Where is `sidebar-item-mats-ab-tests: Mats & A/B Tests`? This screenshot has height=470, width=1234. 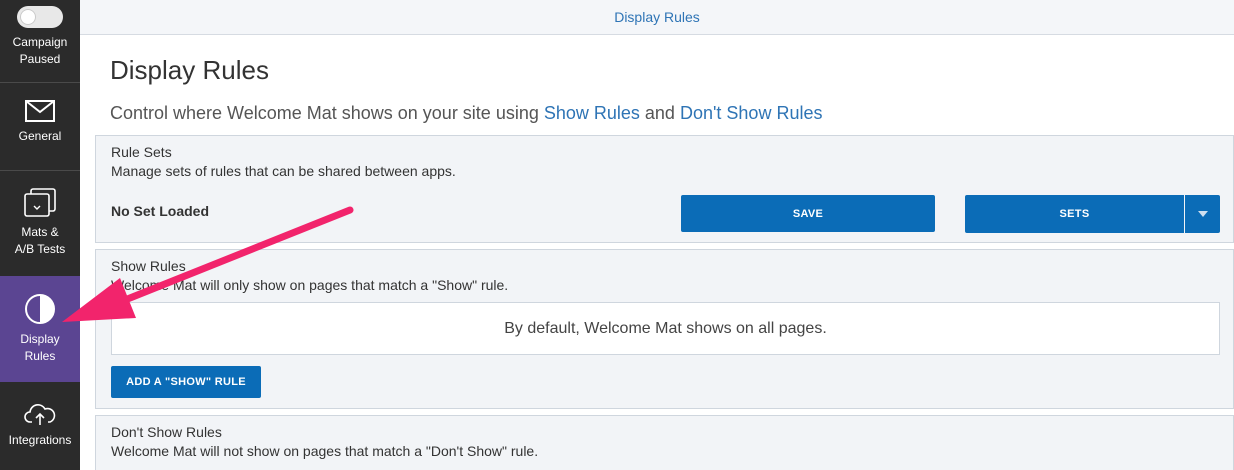 sidebar-item-mats-ab-tests: Mats & A/B Tests is located at coordinates (40, 228).